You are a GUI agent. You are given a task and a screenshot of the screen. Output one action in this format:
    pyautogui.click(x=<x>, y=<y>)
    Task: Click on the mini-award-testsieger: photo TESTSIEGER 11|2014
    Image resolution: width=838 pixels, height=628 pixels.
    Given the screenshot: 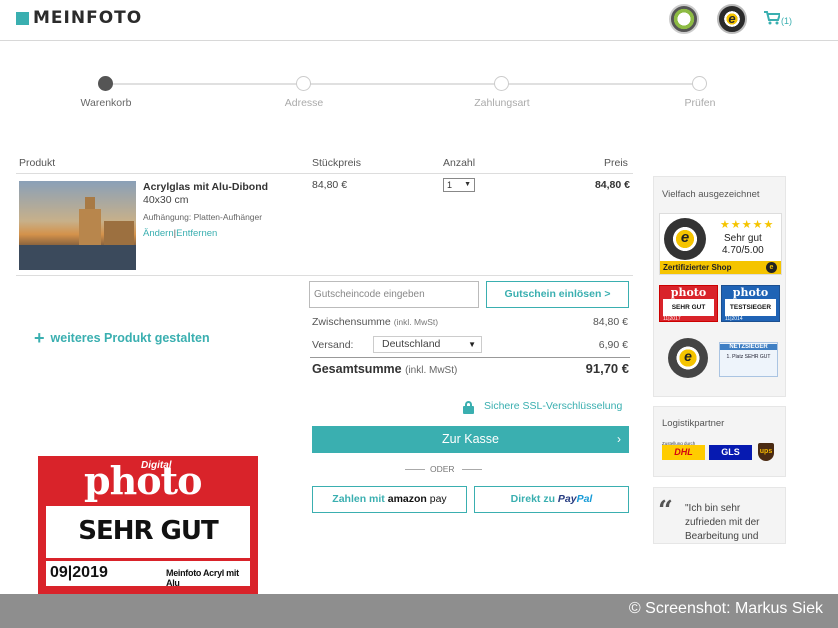 What is the action you would take?
    pyautogui.click(x=750, y=303)
    